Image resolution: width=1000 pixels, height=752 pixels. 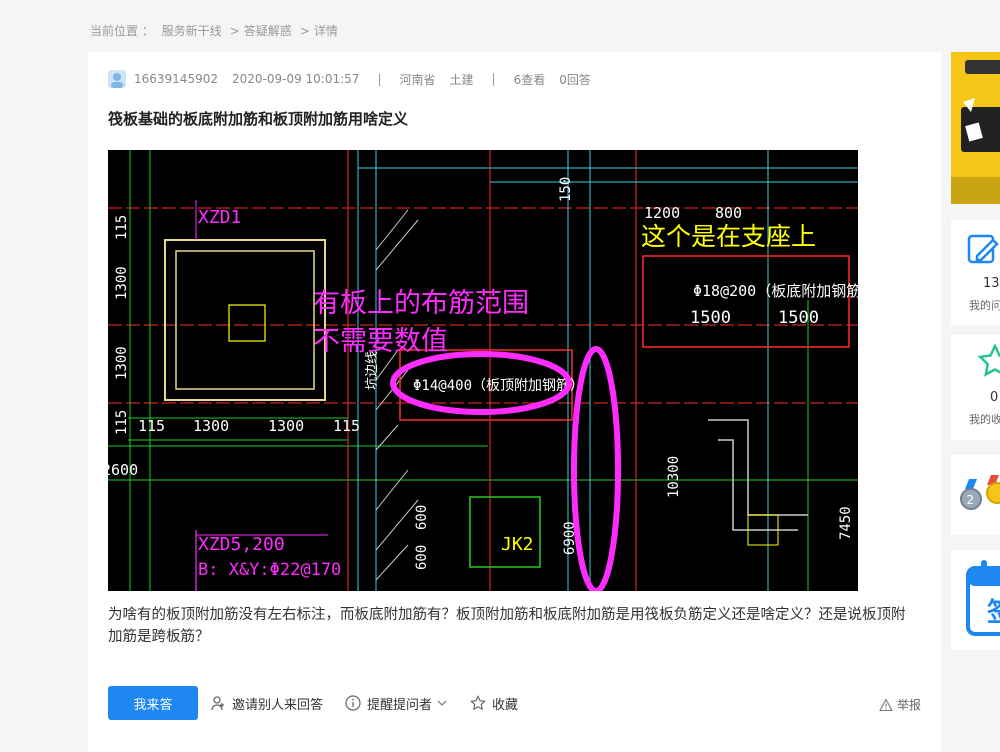 What do you see at coordinates (498, 385) in the screenshot?
I see `rebar-top-label: Φ14@400（板顶附加钢筋）` at bounding box center [498, 385].